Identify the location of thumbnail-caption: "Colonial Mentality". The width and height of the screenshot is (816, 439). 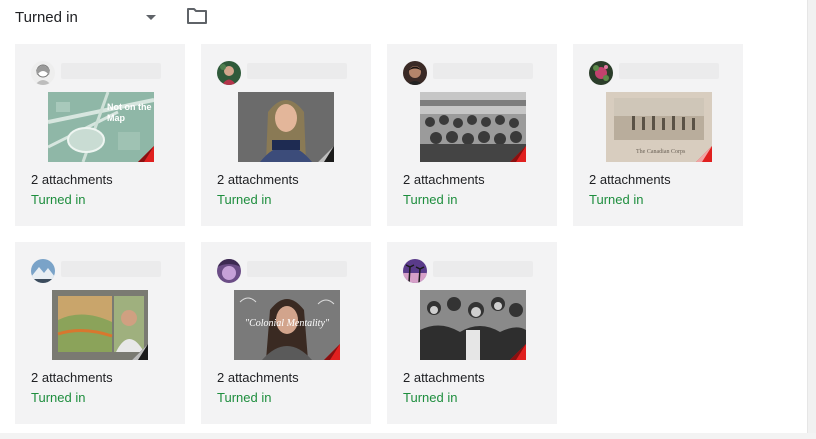
(287, 323).